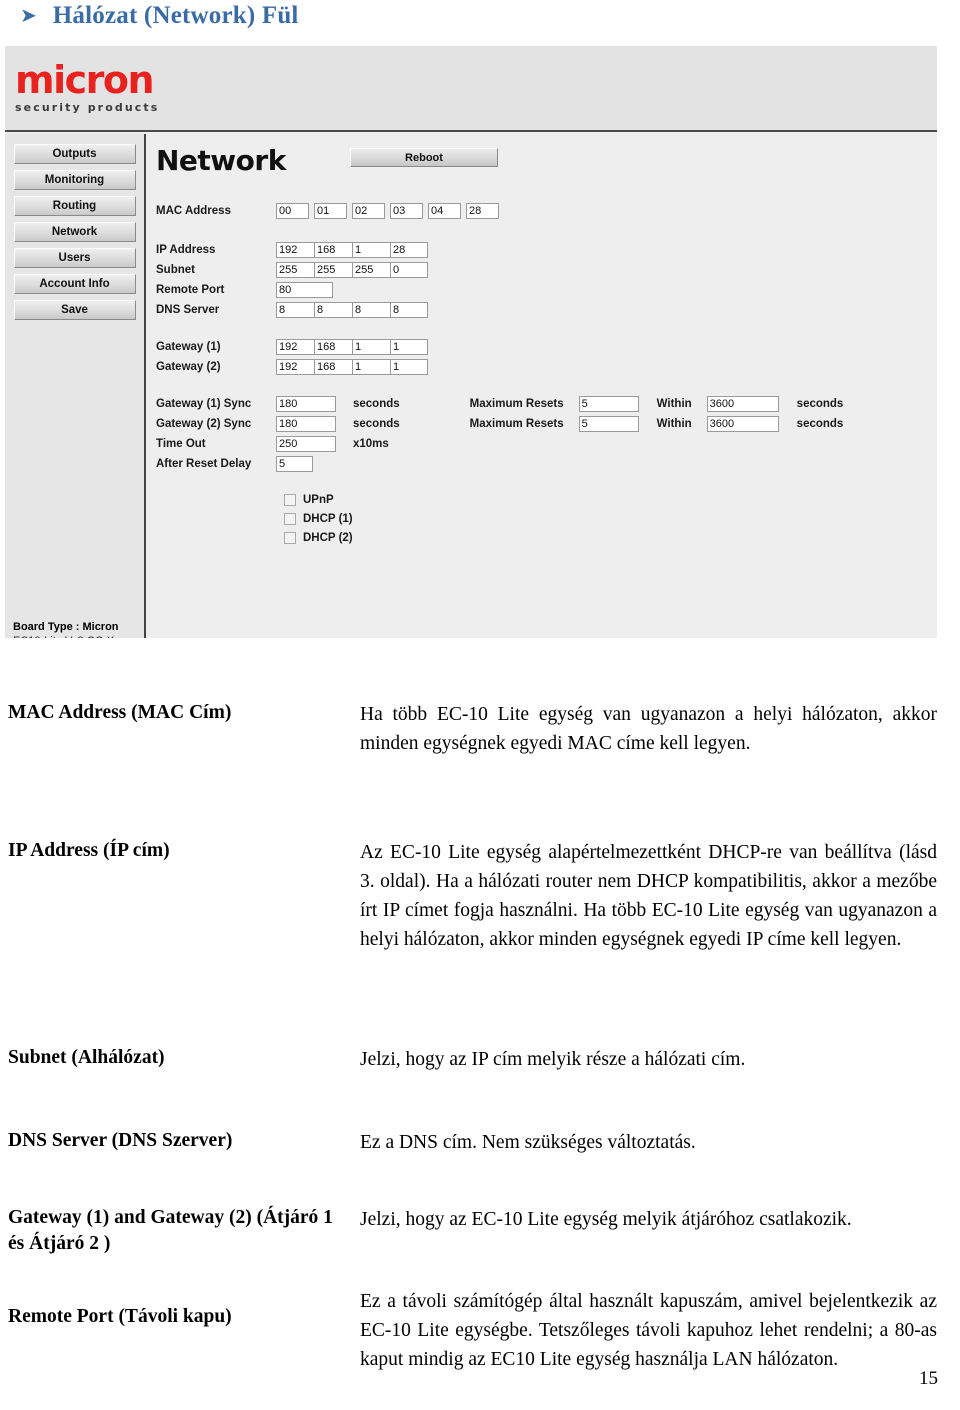 This screenshot has width=960, height=1410. What do you see at coordinates (376, 424) in the screenshot?
I see `gateway-2-sync-unit: seconds` at bounding box center [376, 424].